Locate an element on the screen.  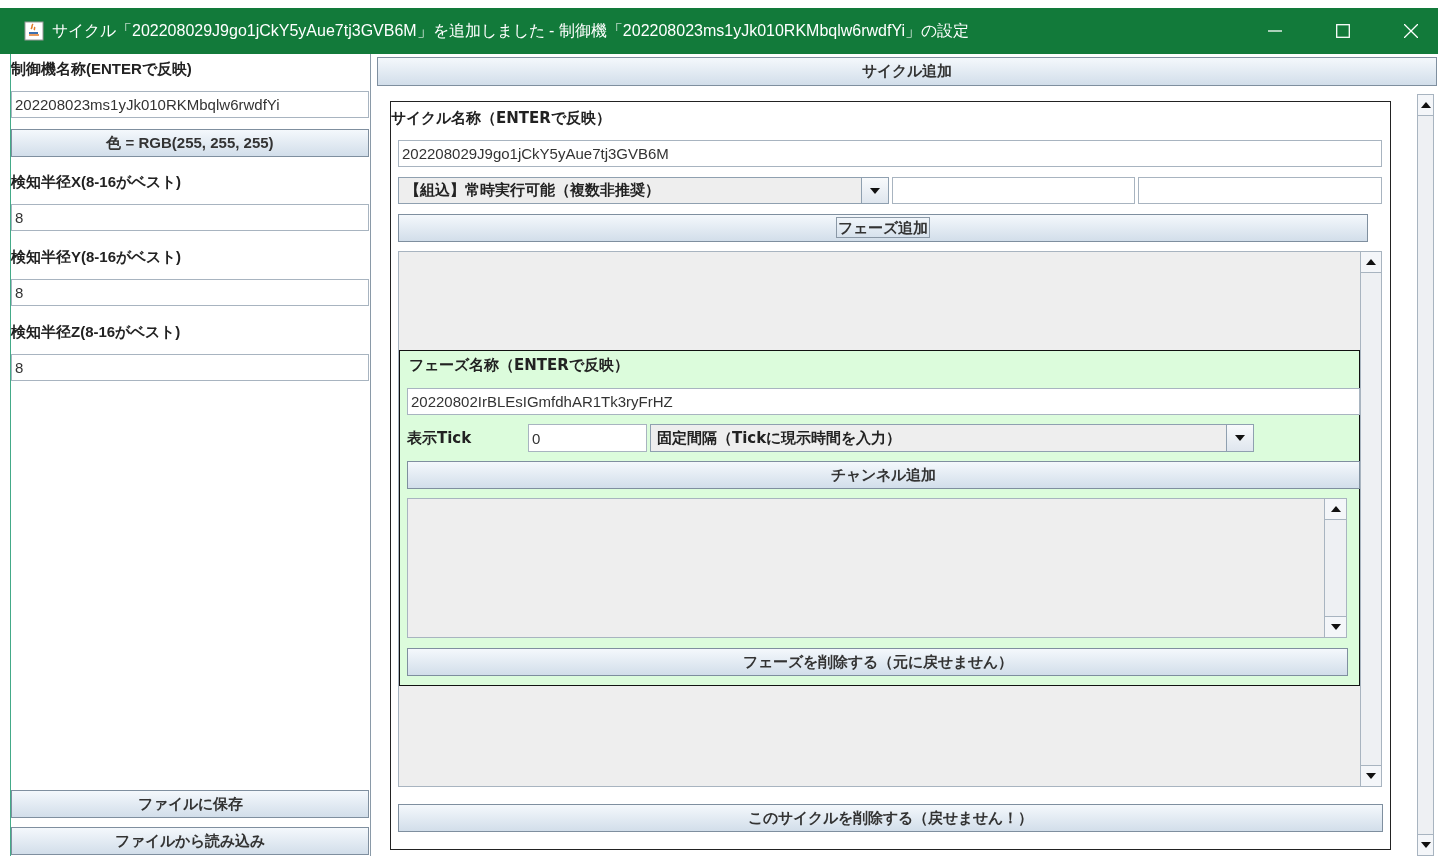
load-button: ファイルから読み込み is located at coordinates (190, 841).